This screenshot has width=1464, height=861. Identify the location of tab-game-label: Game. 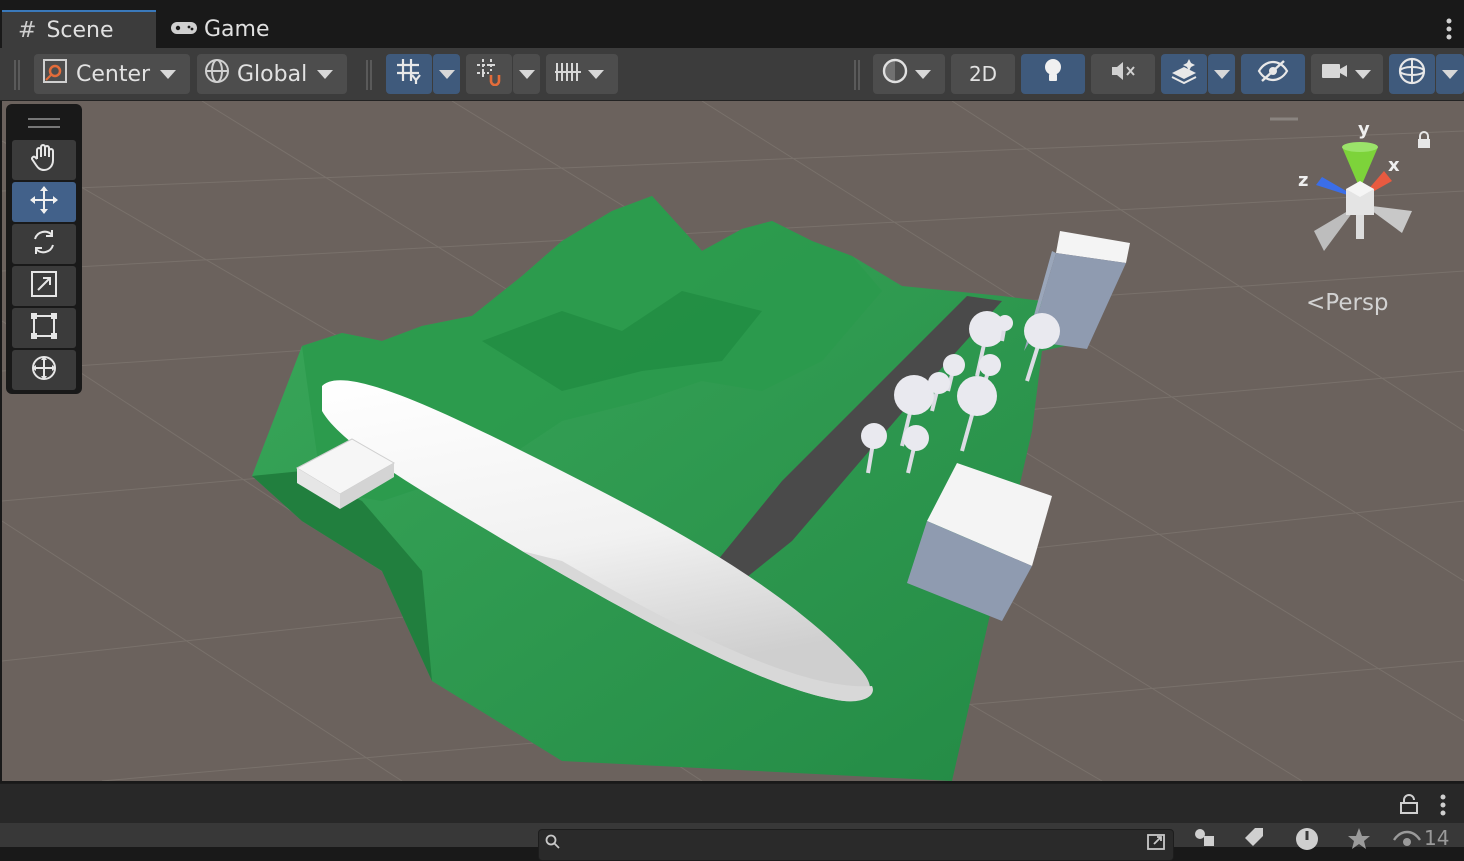
(237, 29).